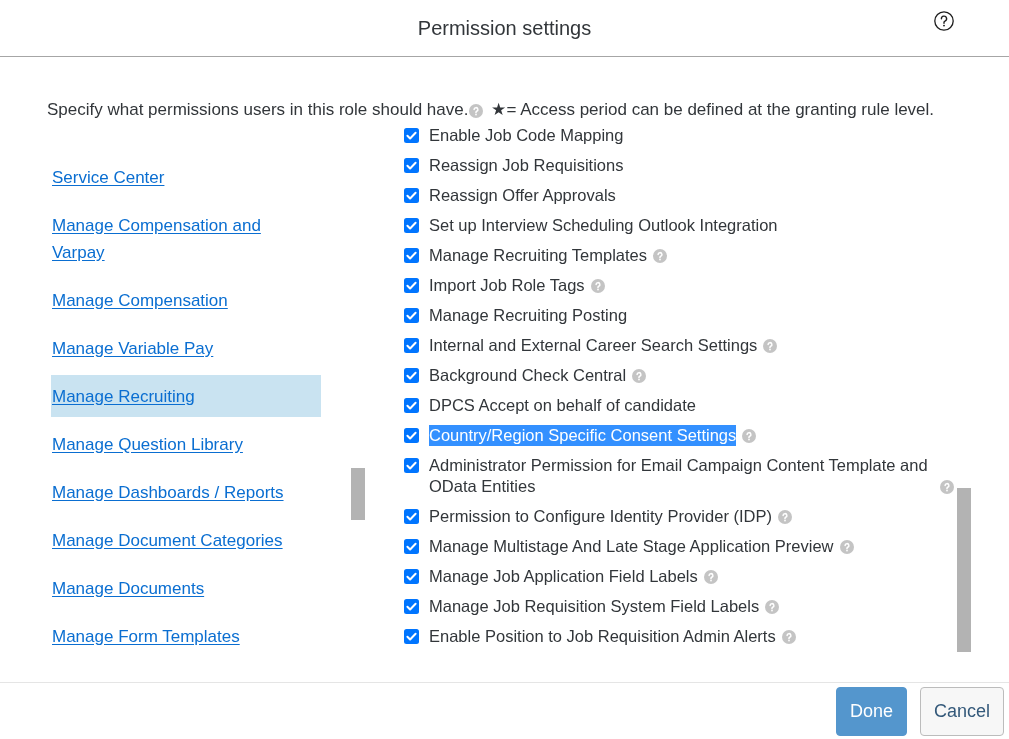  Describe the element at coordinates (713, 110) in the screenshot. I see `legend-text: ★= Access period can be defined at the granting rule level.` at that location.